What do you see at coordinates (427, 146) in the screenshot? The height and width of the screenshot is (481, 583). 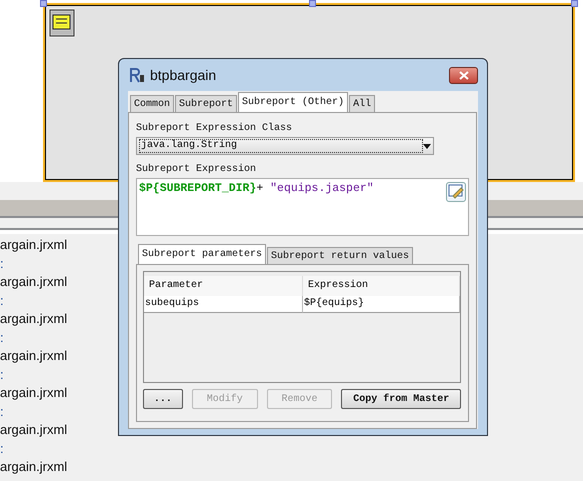 I see `caret-icon` at bounding box center [427, 146].